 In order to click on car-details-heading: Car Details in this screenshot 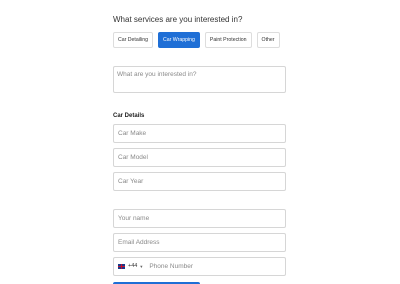, I will do `click(129, 116)`.